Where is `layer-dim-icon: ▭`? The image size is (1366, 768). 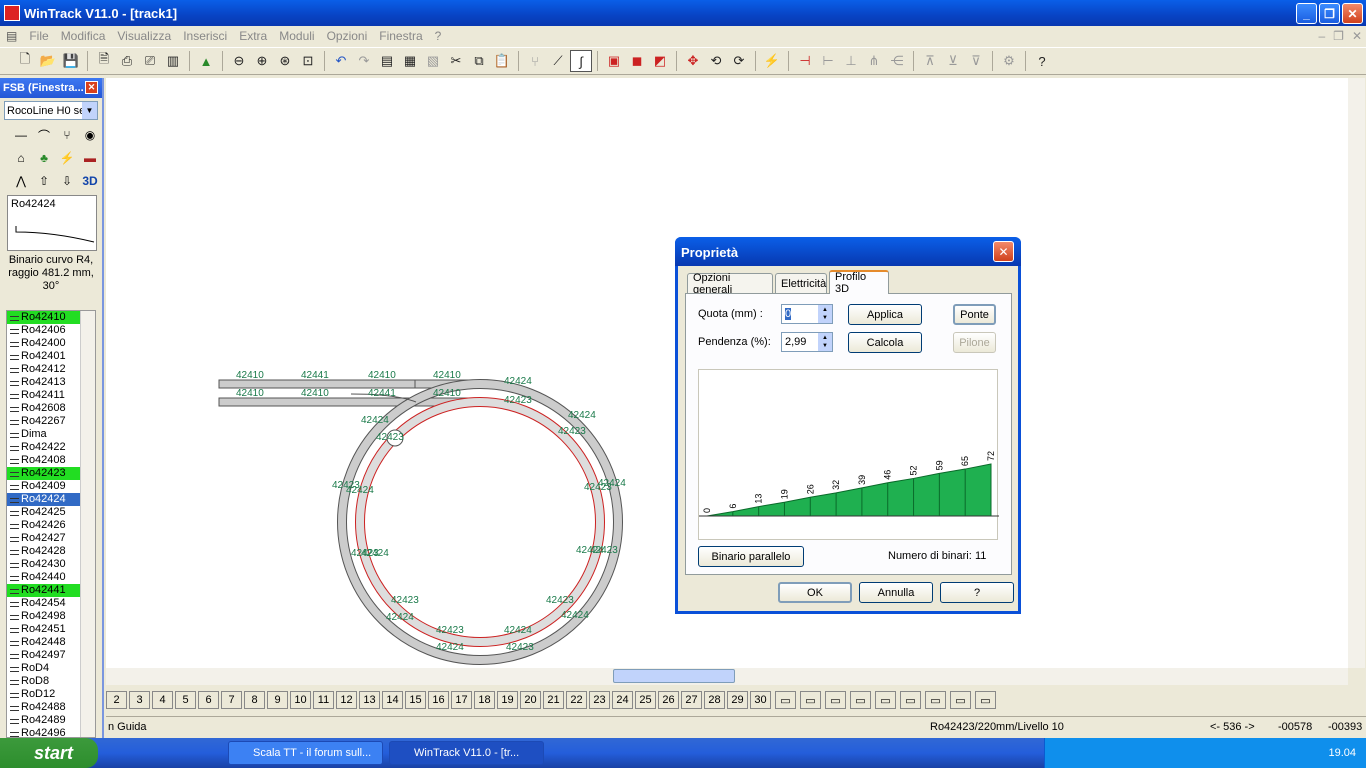 layer-dim-icon: ▭ is located at coordinates (835, 700).